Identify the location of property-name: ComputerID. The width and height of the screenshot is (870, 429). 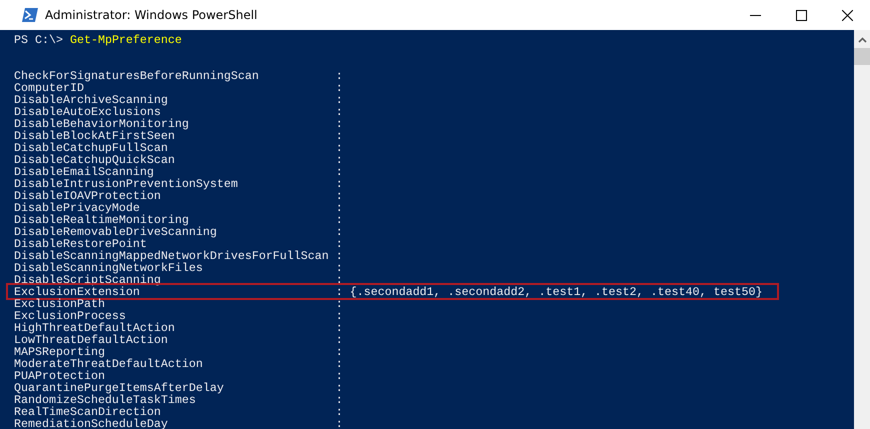
(49, 88).